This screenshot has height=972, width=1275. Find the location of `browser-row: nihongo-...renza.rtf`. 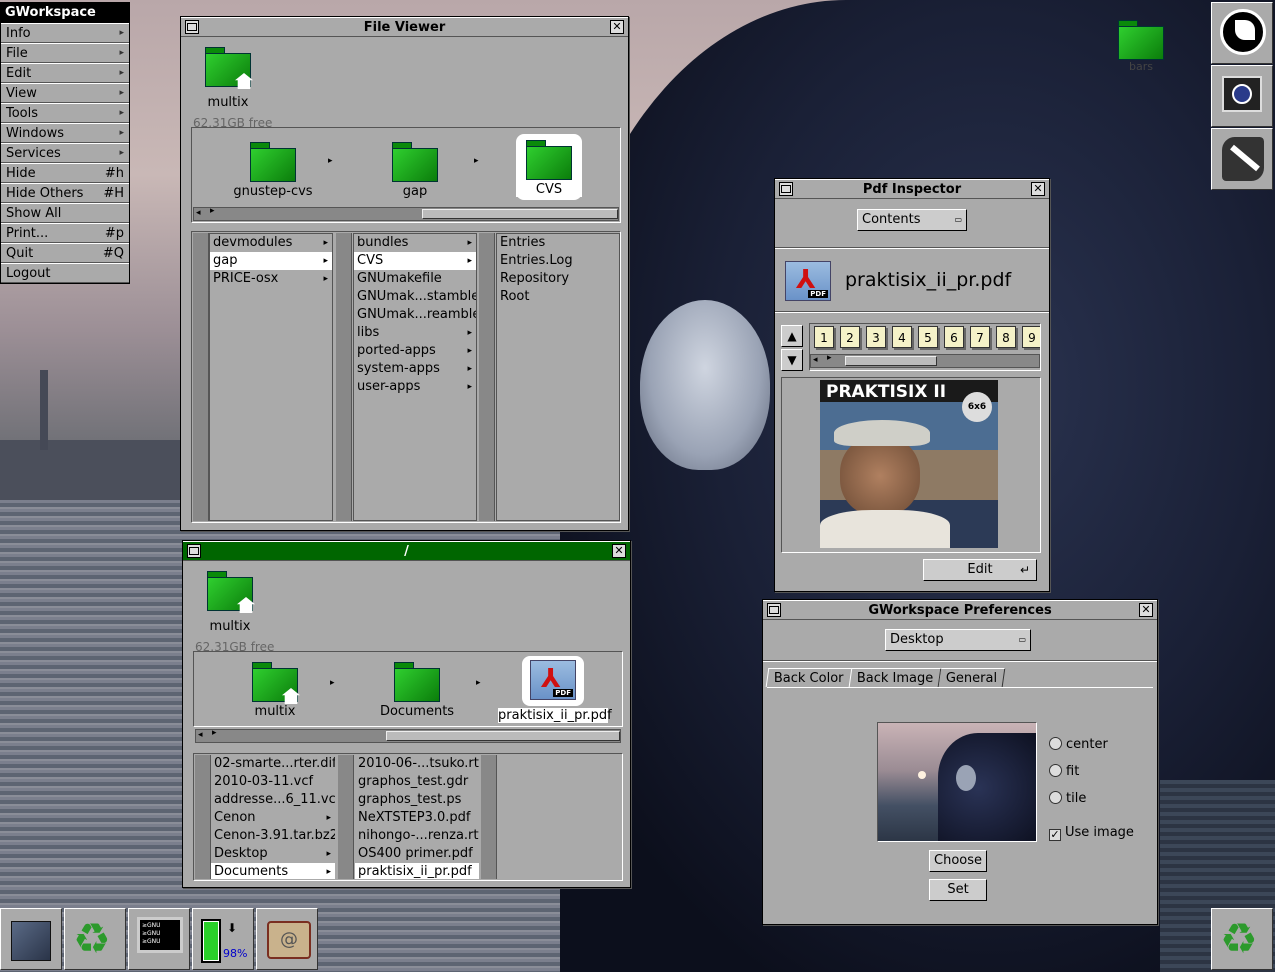

browser-row: nihongo-...renza.rtf is located at coordinates (417, 836).